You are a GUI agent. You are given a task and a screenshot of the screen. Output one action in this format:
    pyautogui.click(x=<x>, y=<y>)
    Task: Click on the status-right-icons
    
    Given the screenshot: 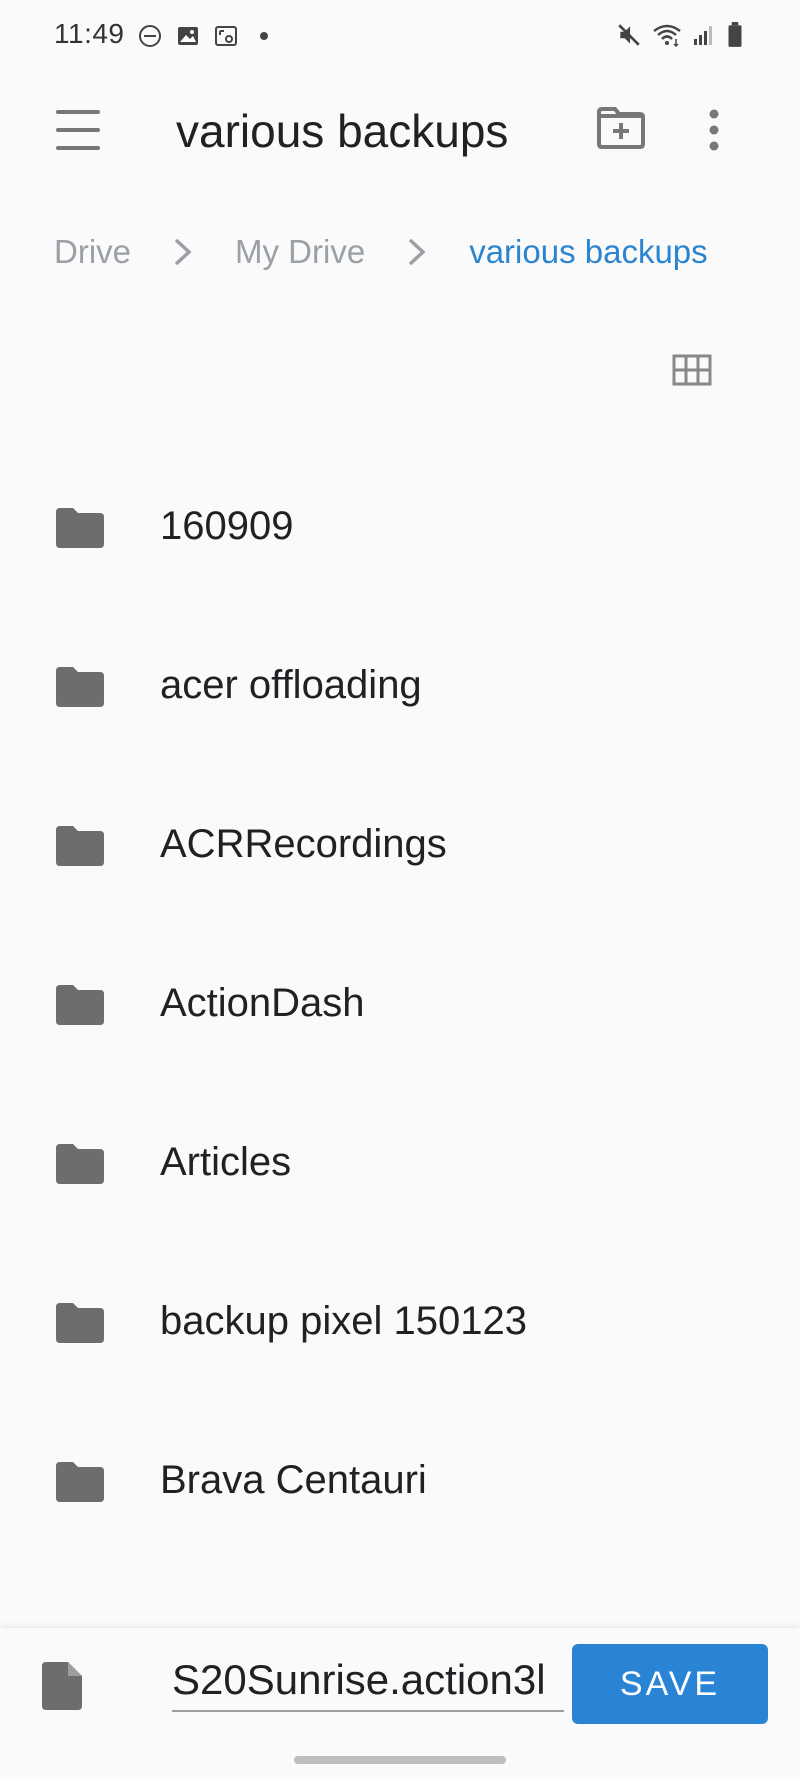 What is the action you would take?
    pyautogui.click(x=680, y=35)
    